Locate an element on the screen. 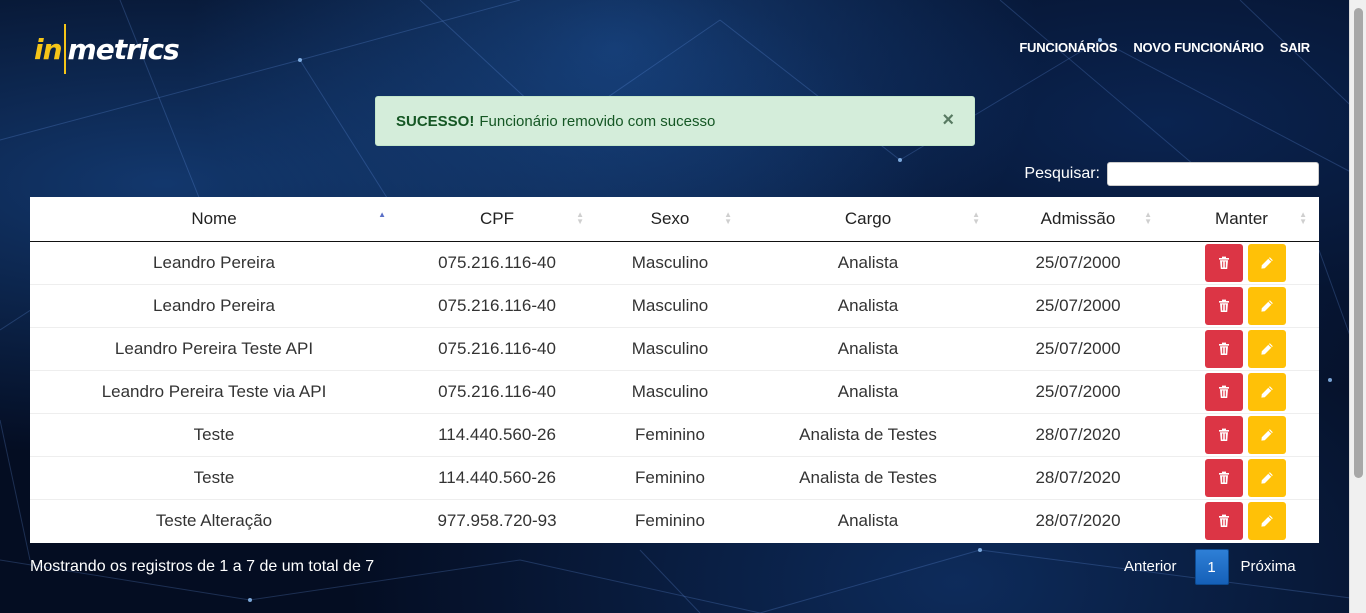 This screenshot has width=1366, height=613. prev-page-button: Anterior is located at coordinates (1150, 567).